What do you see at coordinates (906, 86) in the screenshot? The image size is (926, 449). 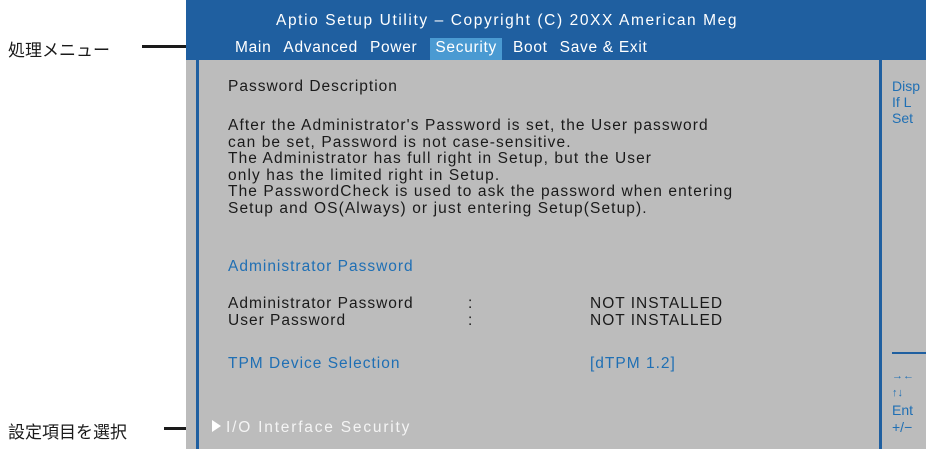 I see `help-line: Disp` at bounding box center [906, 86].